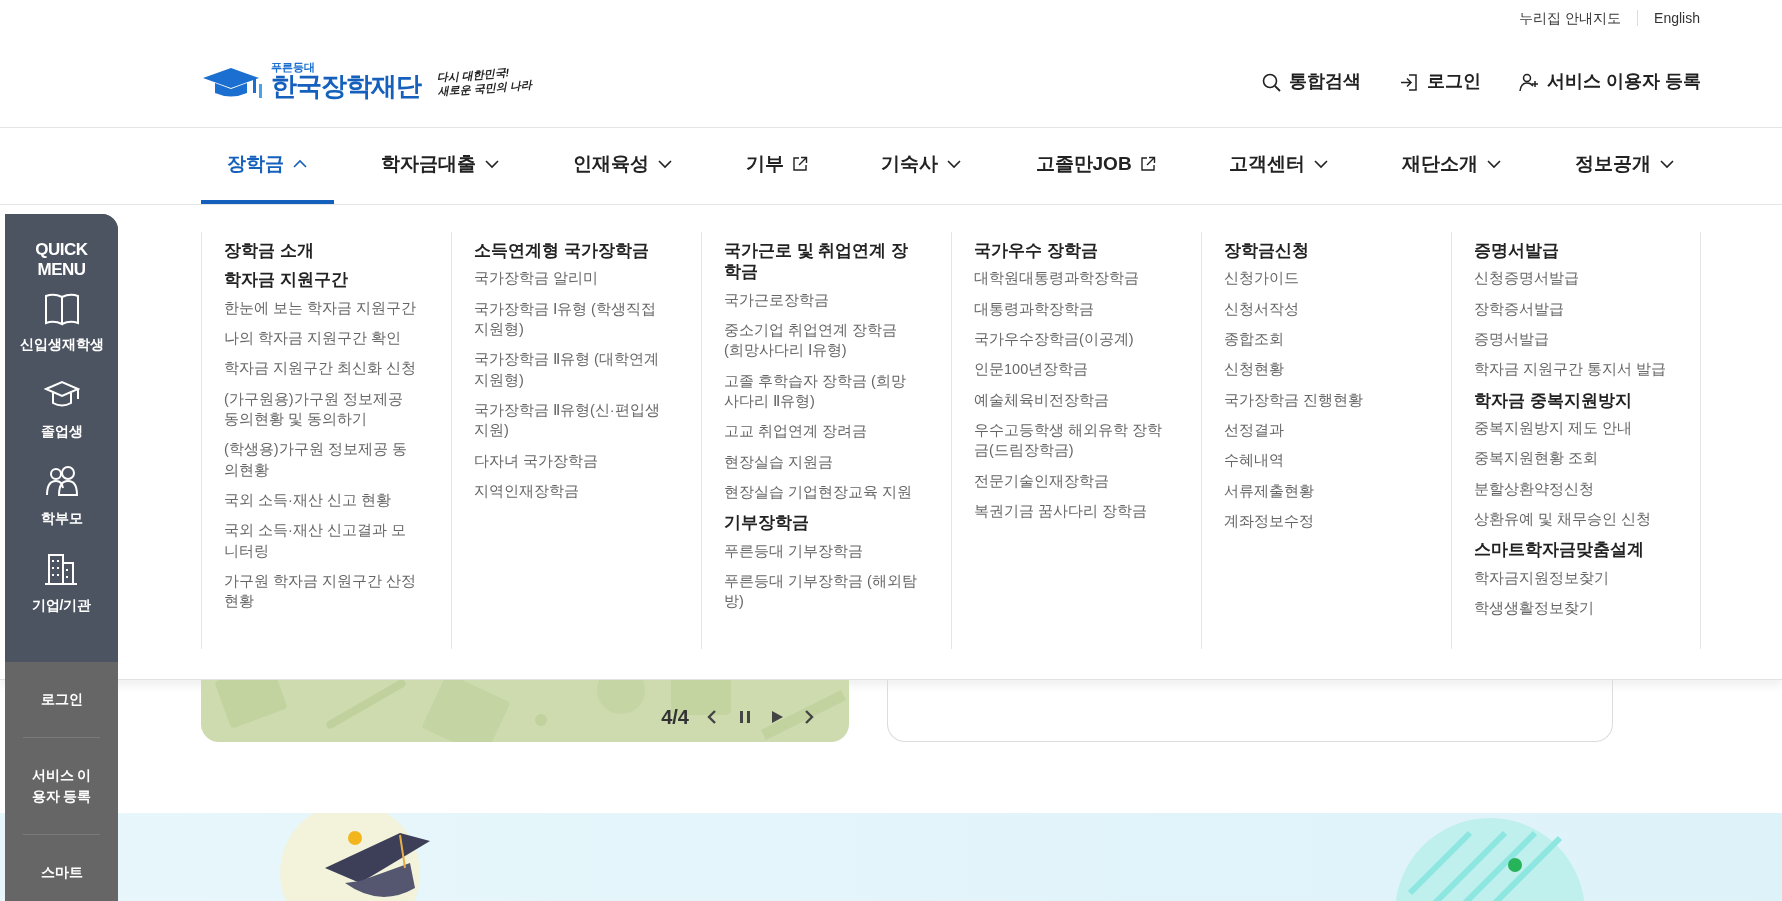 The width and height of the screenshot is (1782, 901). What do you see at coordinates (322, 500) in the screenshot?
I see `menu-link: 국외 소득·재산 신고 현황` at bounding box center [322, 500].